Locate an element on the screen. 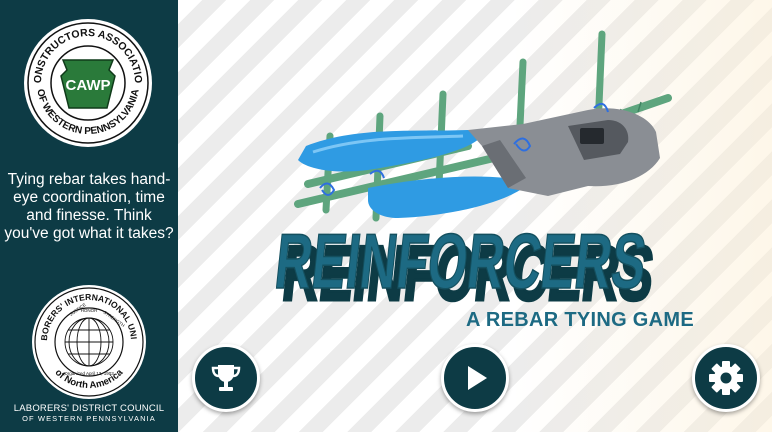  gear-icon is located at coordinates (726, 378).